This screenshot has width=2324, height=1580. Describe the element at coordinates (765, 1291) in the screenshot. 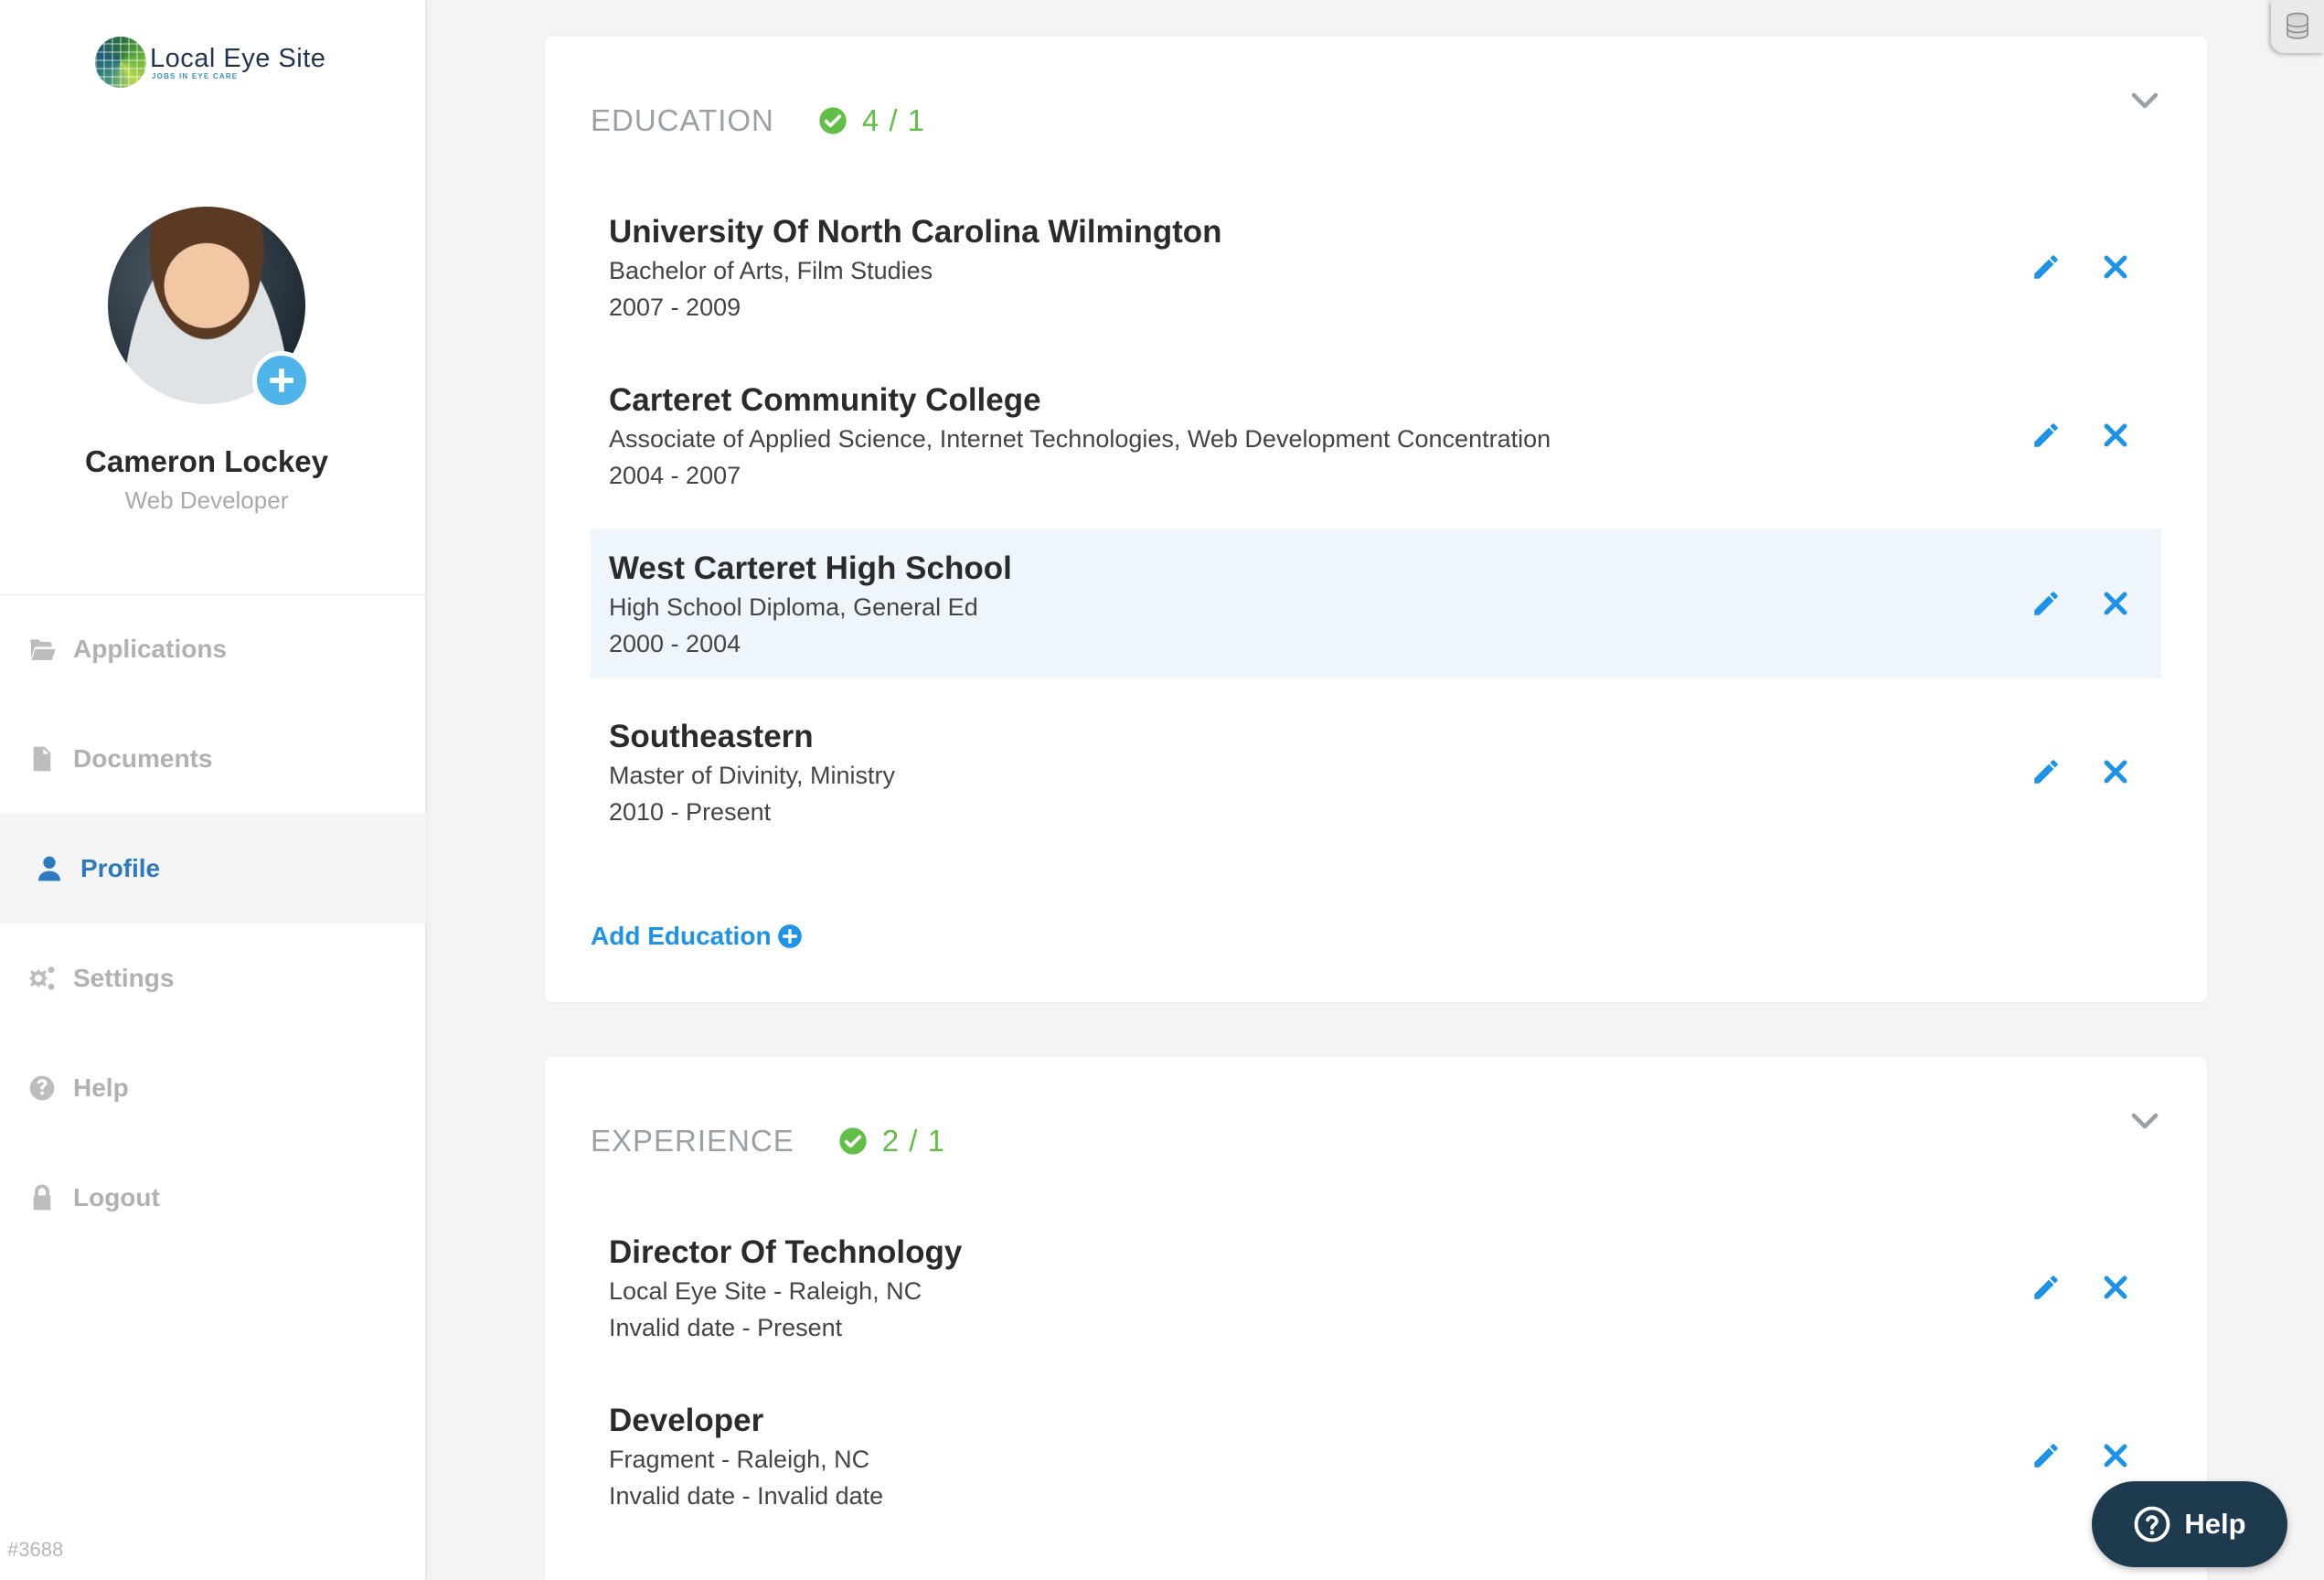

I see `entry-subtitle: Local Eye Site - Raleigh, NC` at that location.